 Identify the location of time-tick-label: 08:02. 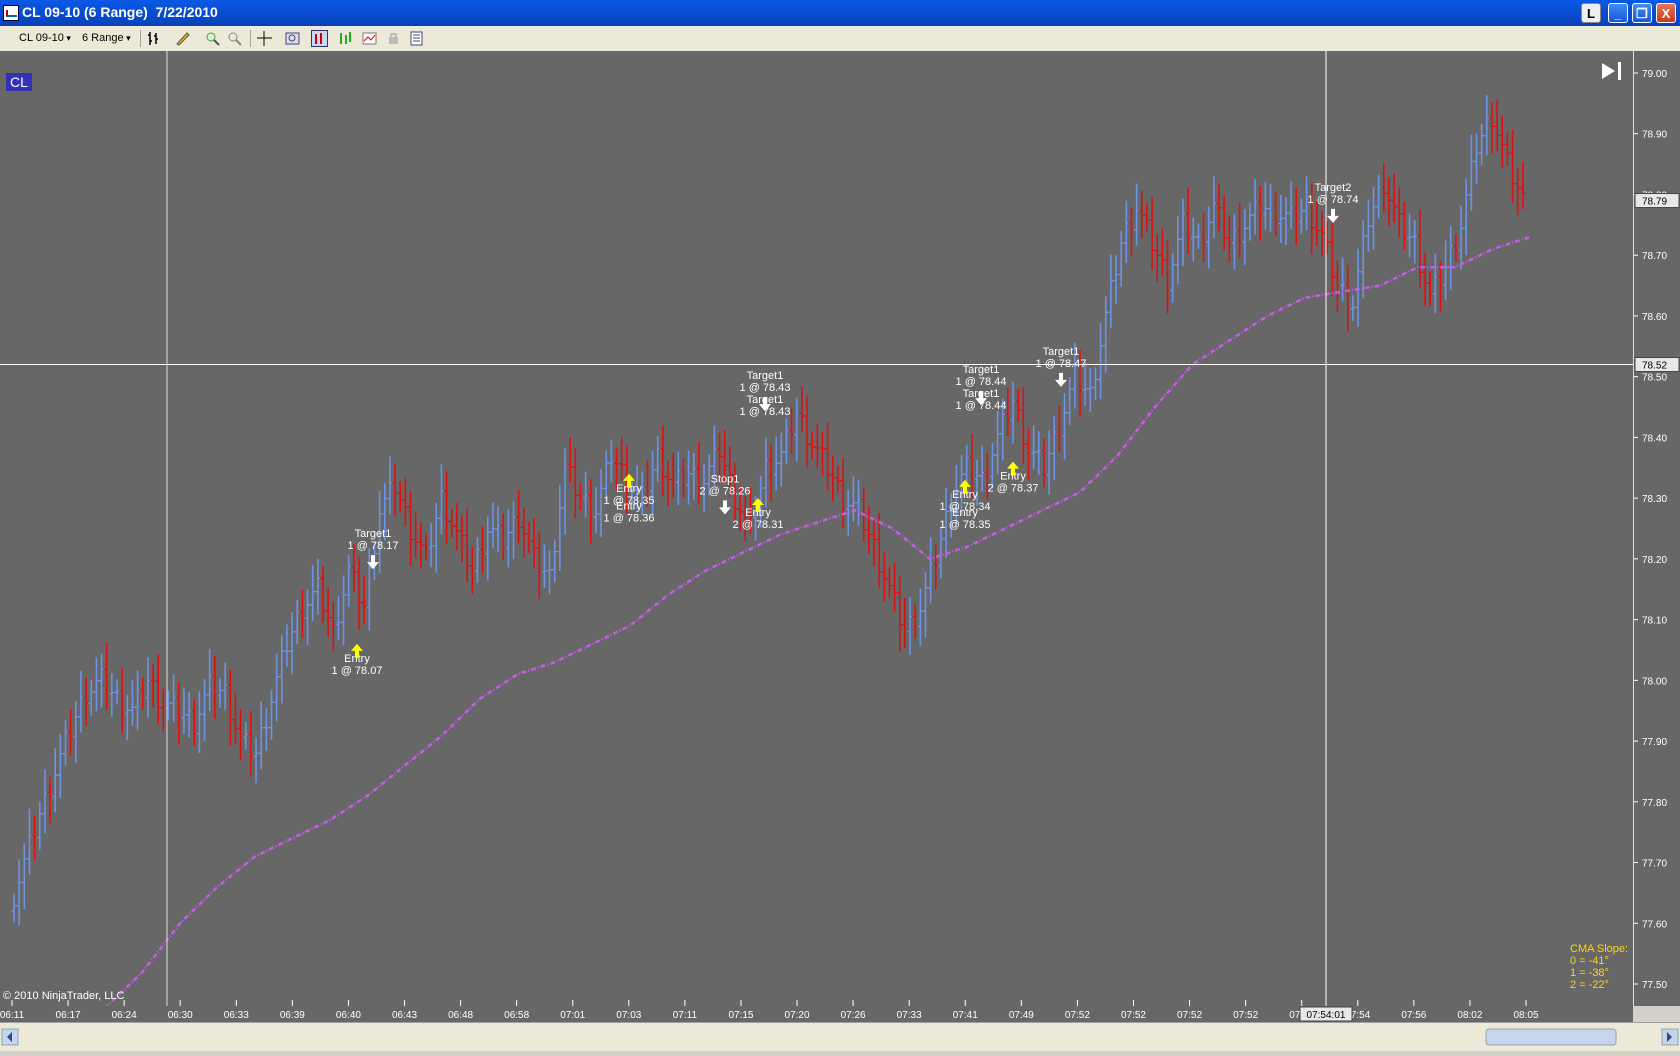
(1469, 1015).